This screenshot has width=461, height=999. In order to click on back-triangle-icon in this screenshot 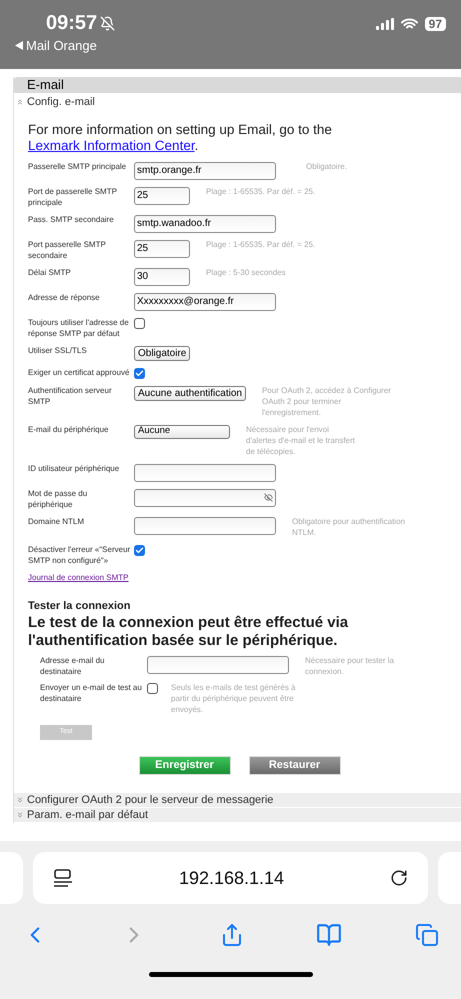, I will do `click(19, 45)`.